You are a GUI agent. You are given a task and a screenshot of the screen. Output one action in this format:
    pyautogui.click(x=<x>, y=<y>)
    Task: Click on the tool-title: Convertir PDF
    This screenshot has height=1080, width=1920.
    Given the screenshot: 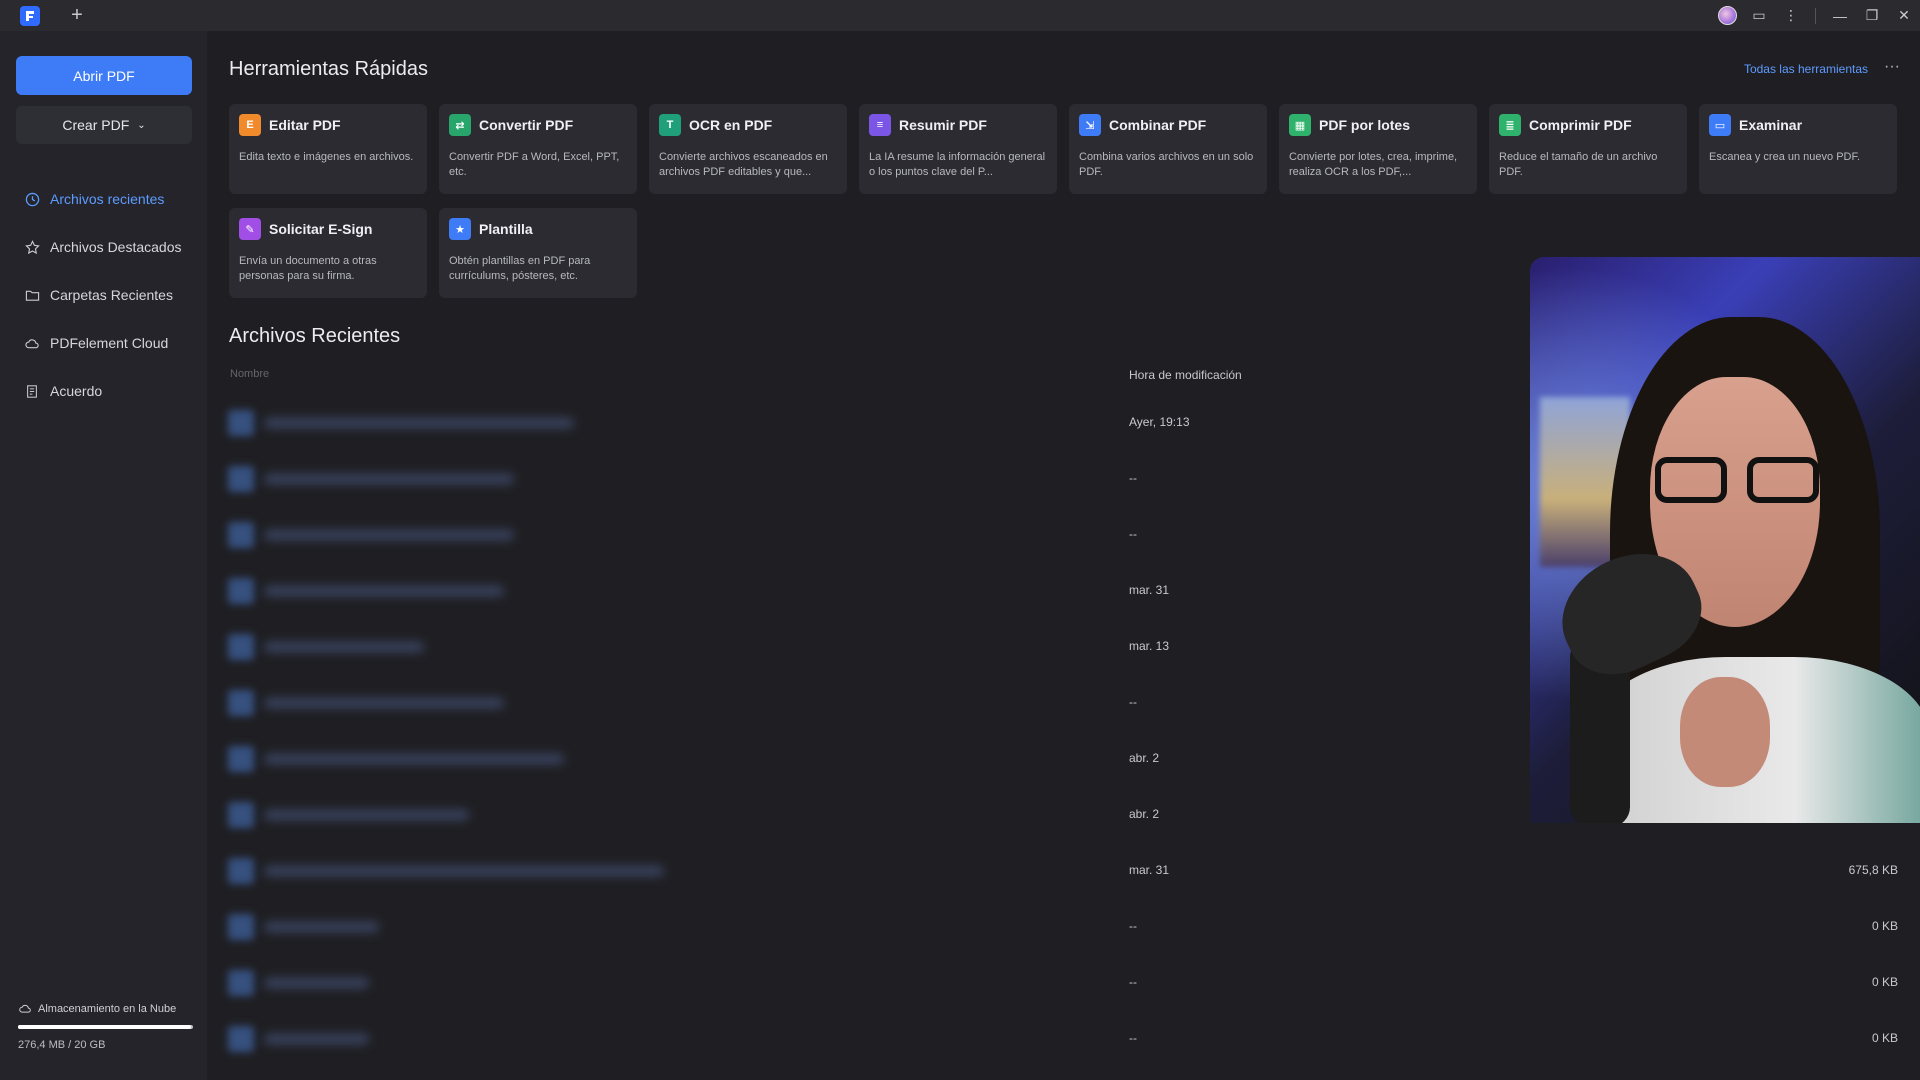 What is the action you would take?
    pyautogui.click(x=526, y=125)
    